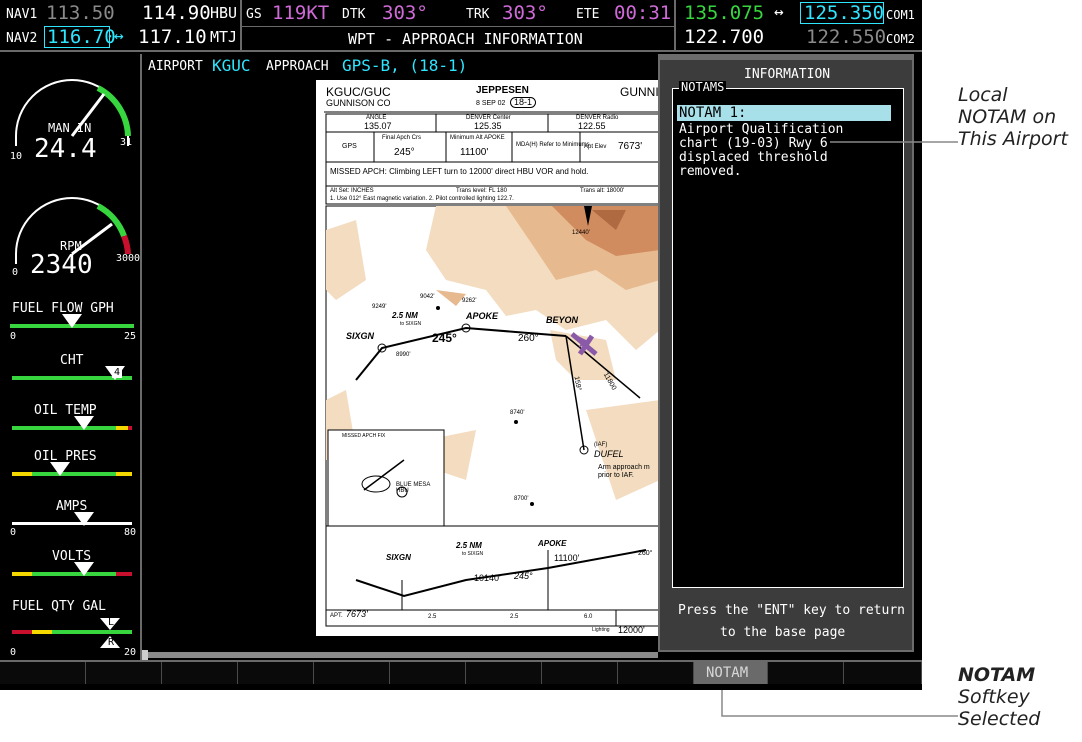  Describe the element at coordinates (997, 675) in the screenshot. I see `callout-line: NOTAM` at that location.